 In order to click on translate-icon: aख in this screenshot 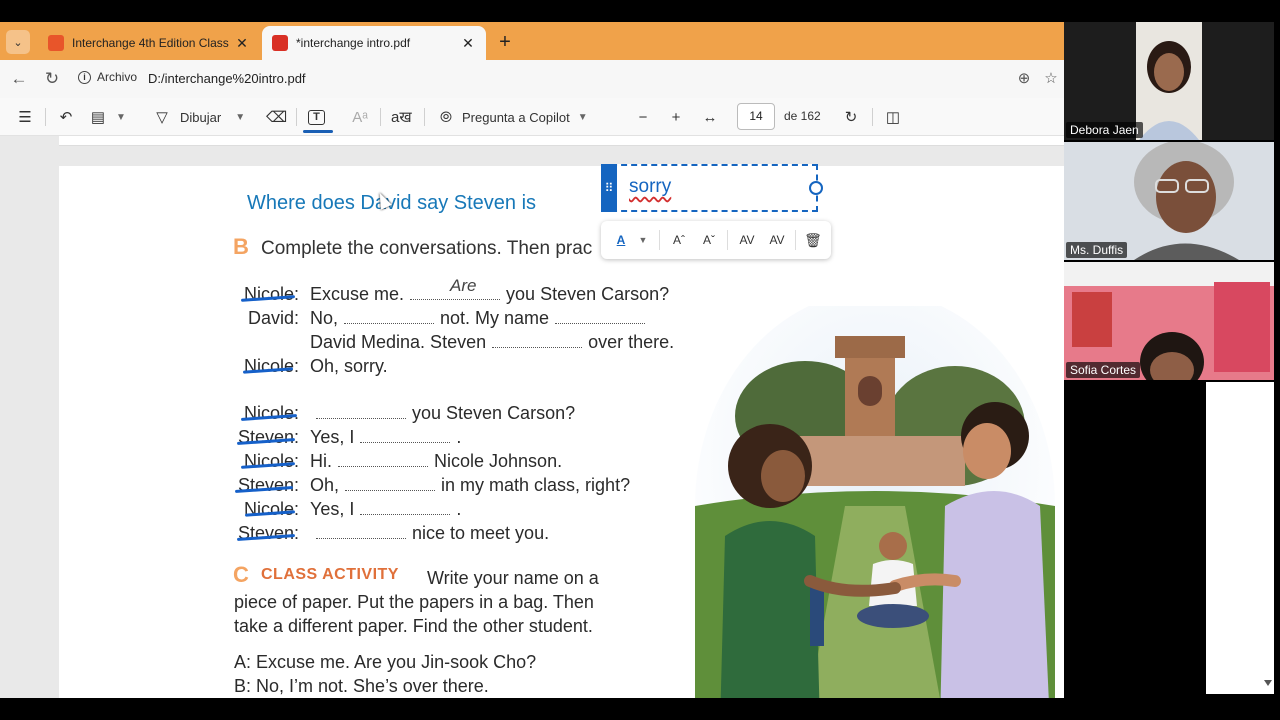, I will do `click(401, 117)`.